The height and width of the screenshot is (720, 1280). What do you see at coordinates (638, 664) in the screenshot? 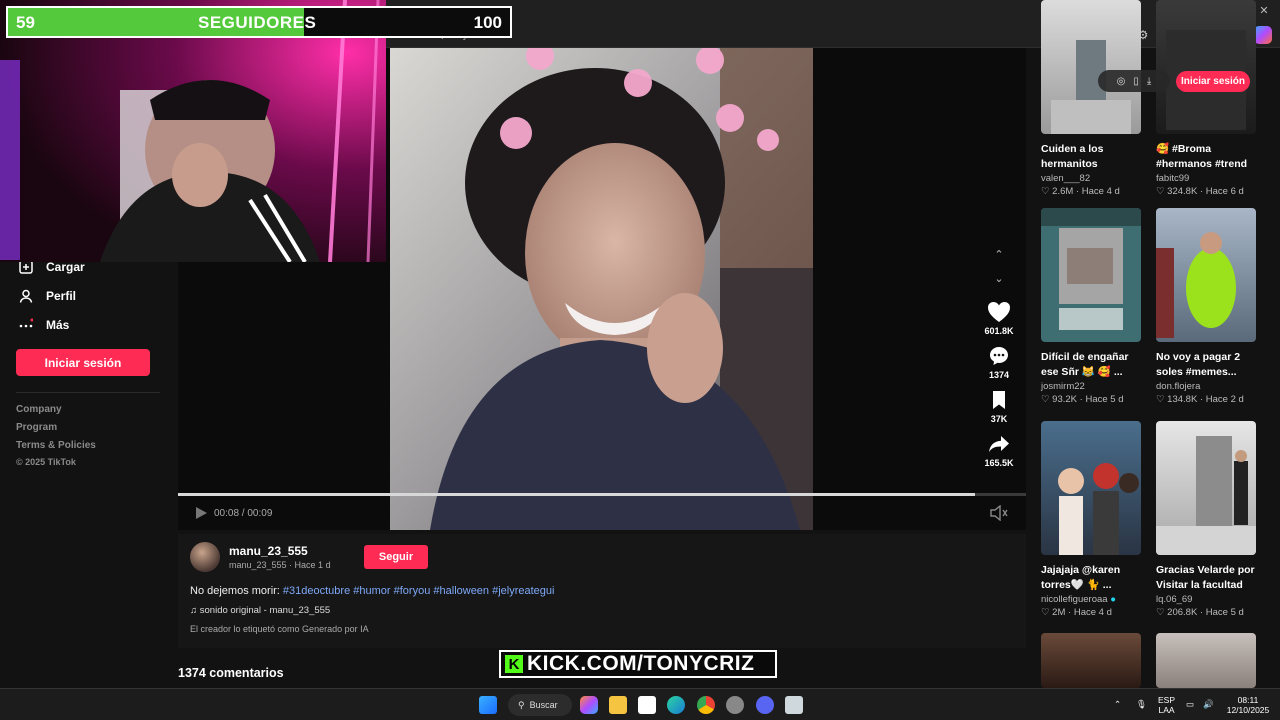
I see `kick-watermark: K KICK.COM/TONYCRIZ` at bounding box center [638, 664].